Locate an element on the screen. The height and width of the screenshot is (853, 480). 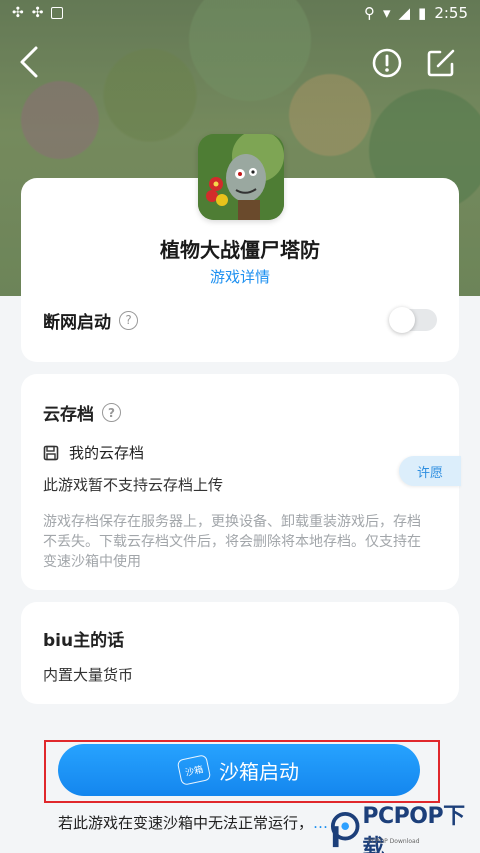
toggle-knob is located at coordinates (402, 320).